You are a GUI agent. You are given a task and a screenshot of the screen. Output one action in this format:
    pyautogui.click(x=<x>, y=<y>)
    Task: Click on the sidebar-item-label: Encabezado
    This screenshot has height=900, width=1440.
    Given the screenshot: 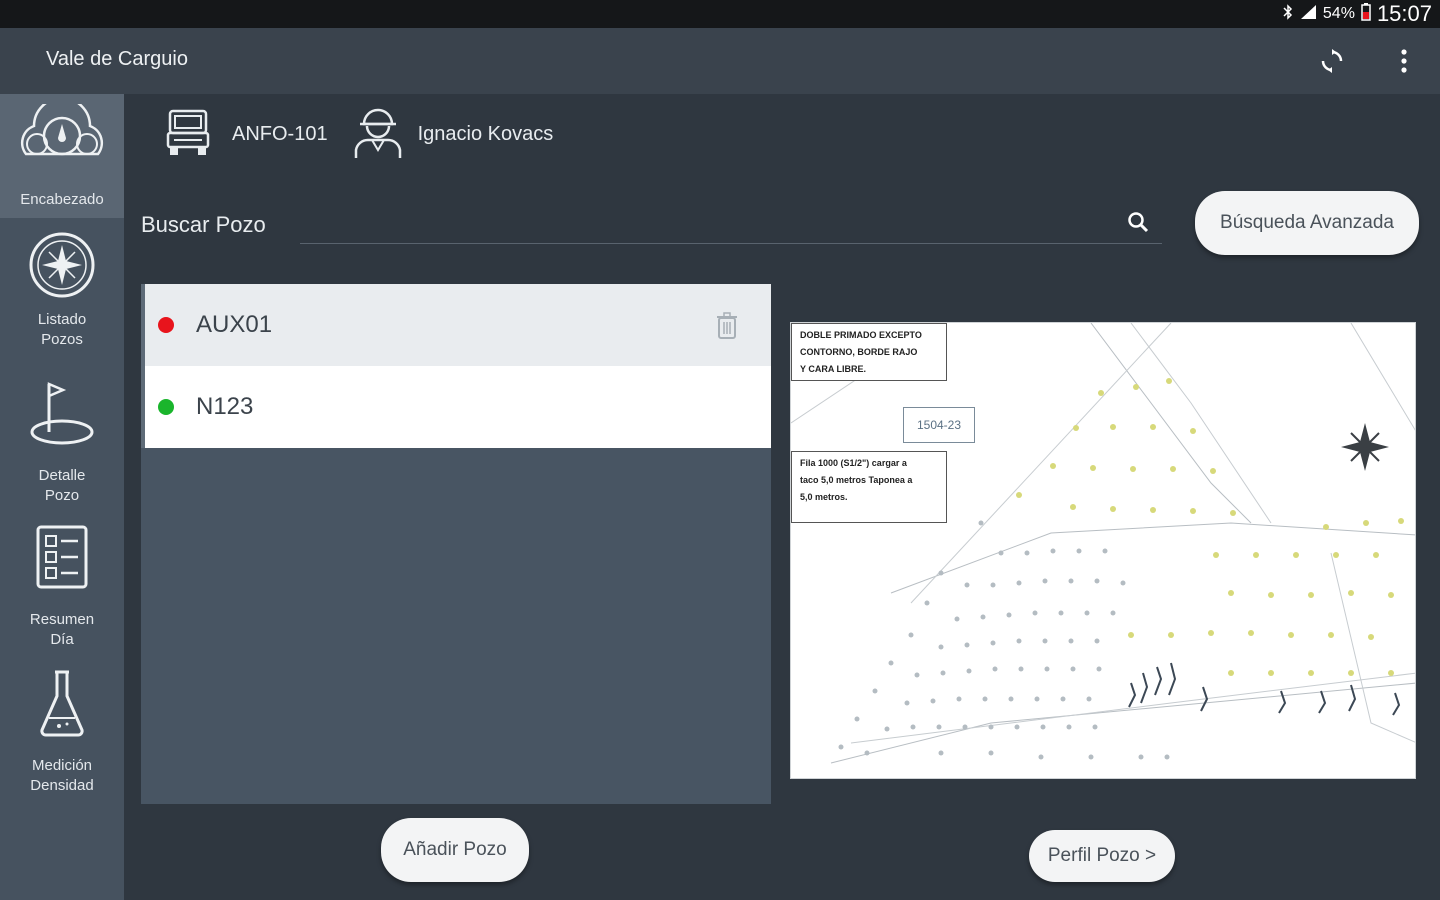 What is the action you would take?
    pyautogui.click(x=62, y=199)
    